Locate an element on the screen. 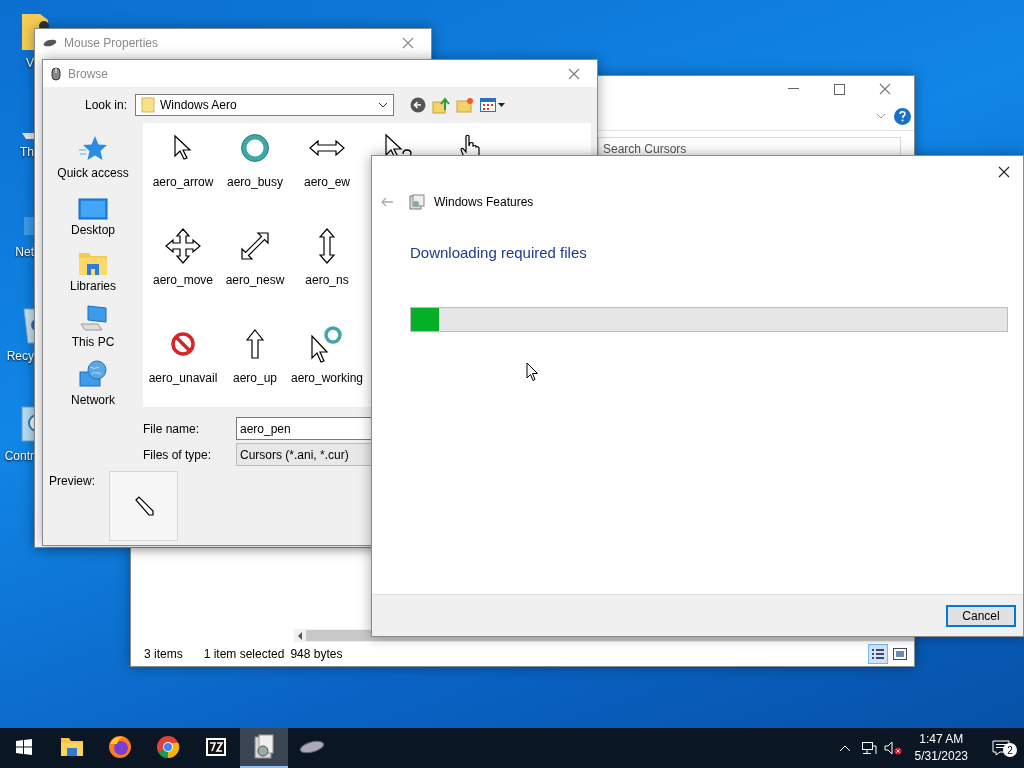  selection-status: 1 item selected is located at coordinates (244, 654).